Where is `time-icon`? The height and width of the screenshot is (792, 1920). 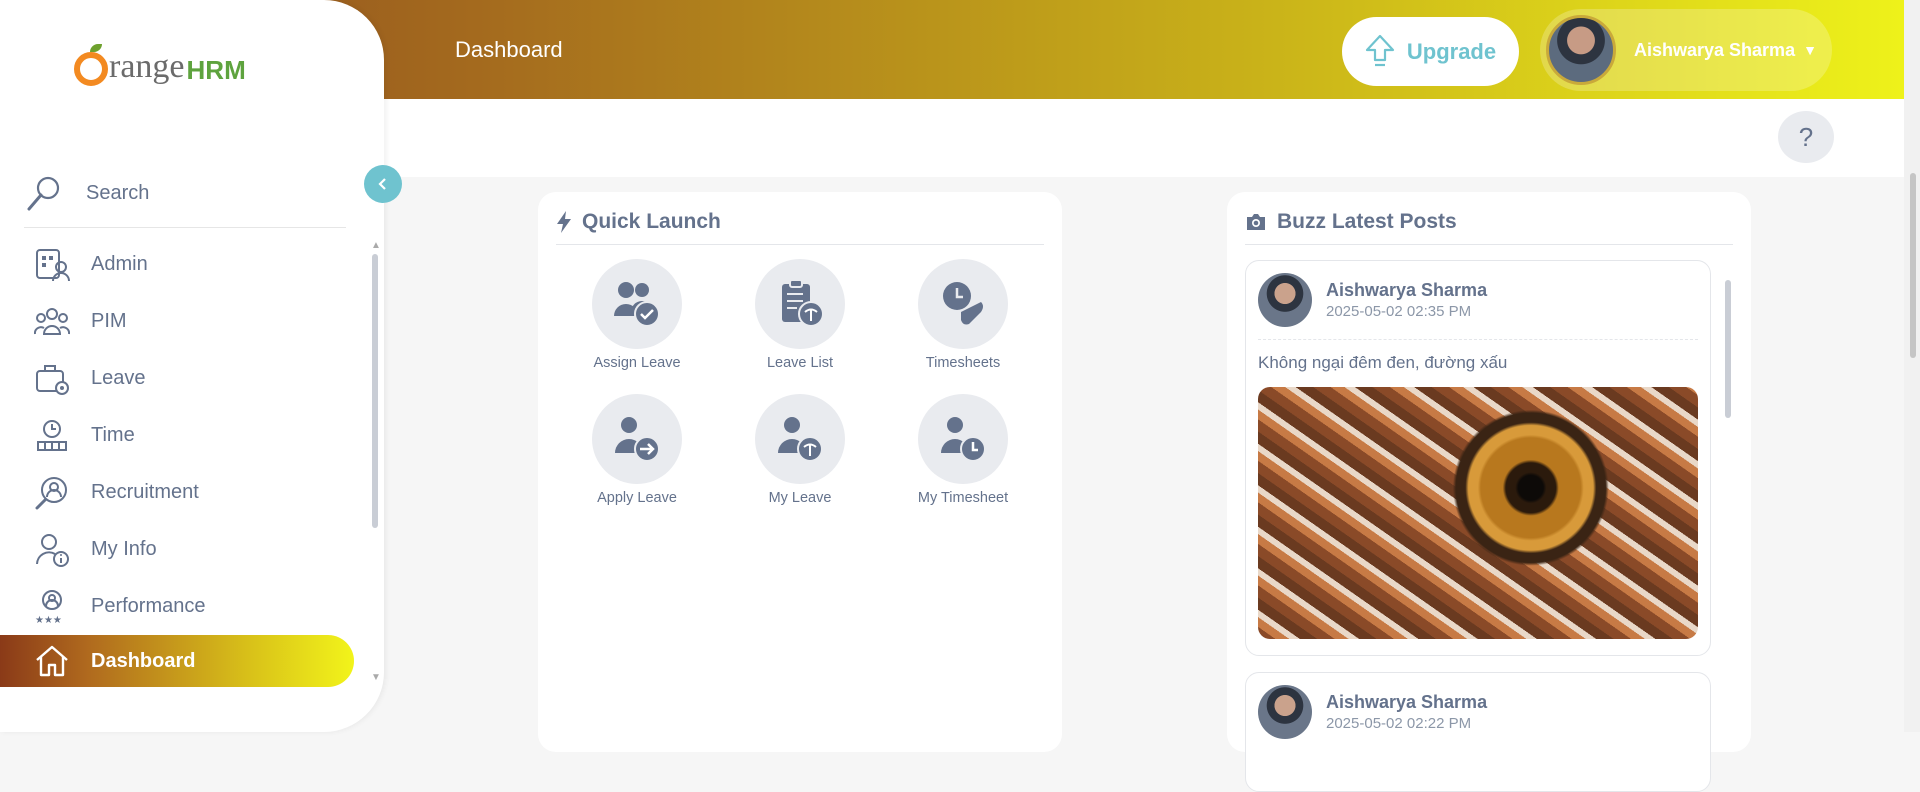
time-icon is located at coordinates (52, 435).